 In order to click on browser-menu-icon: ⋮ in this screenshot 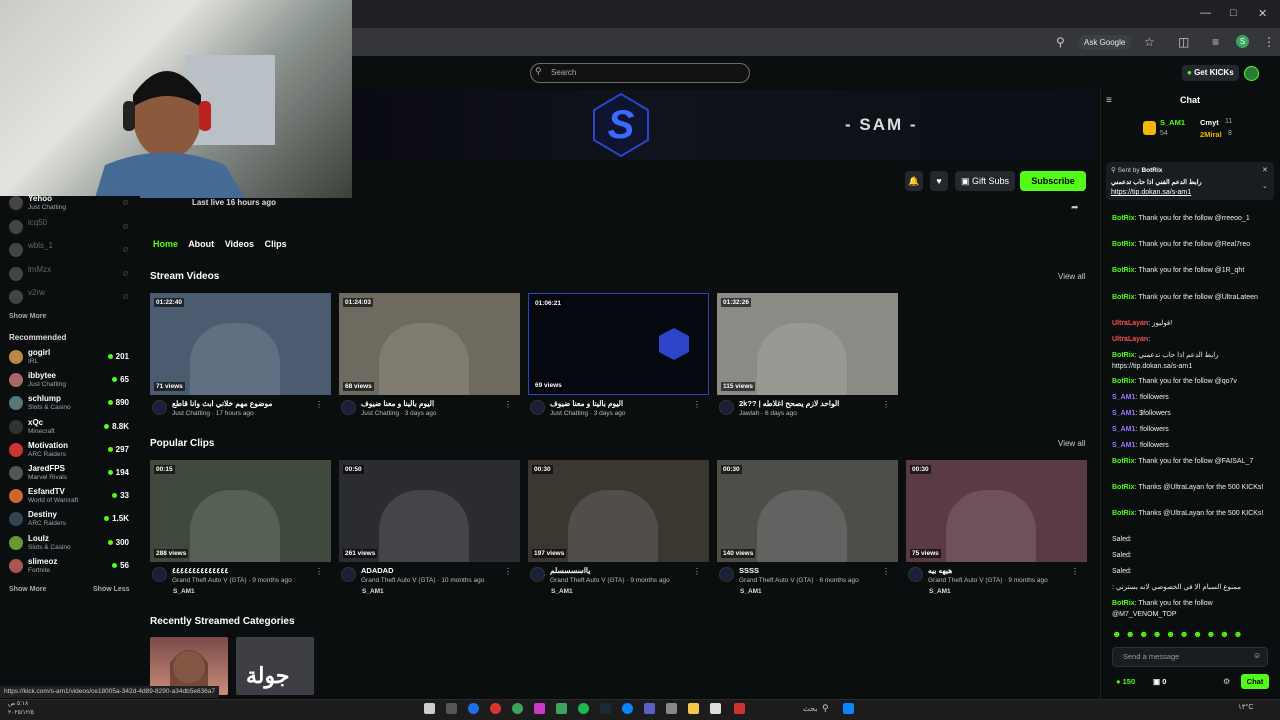, I will do `click(1269, 42)`.